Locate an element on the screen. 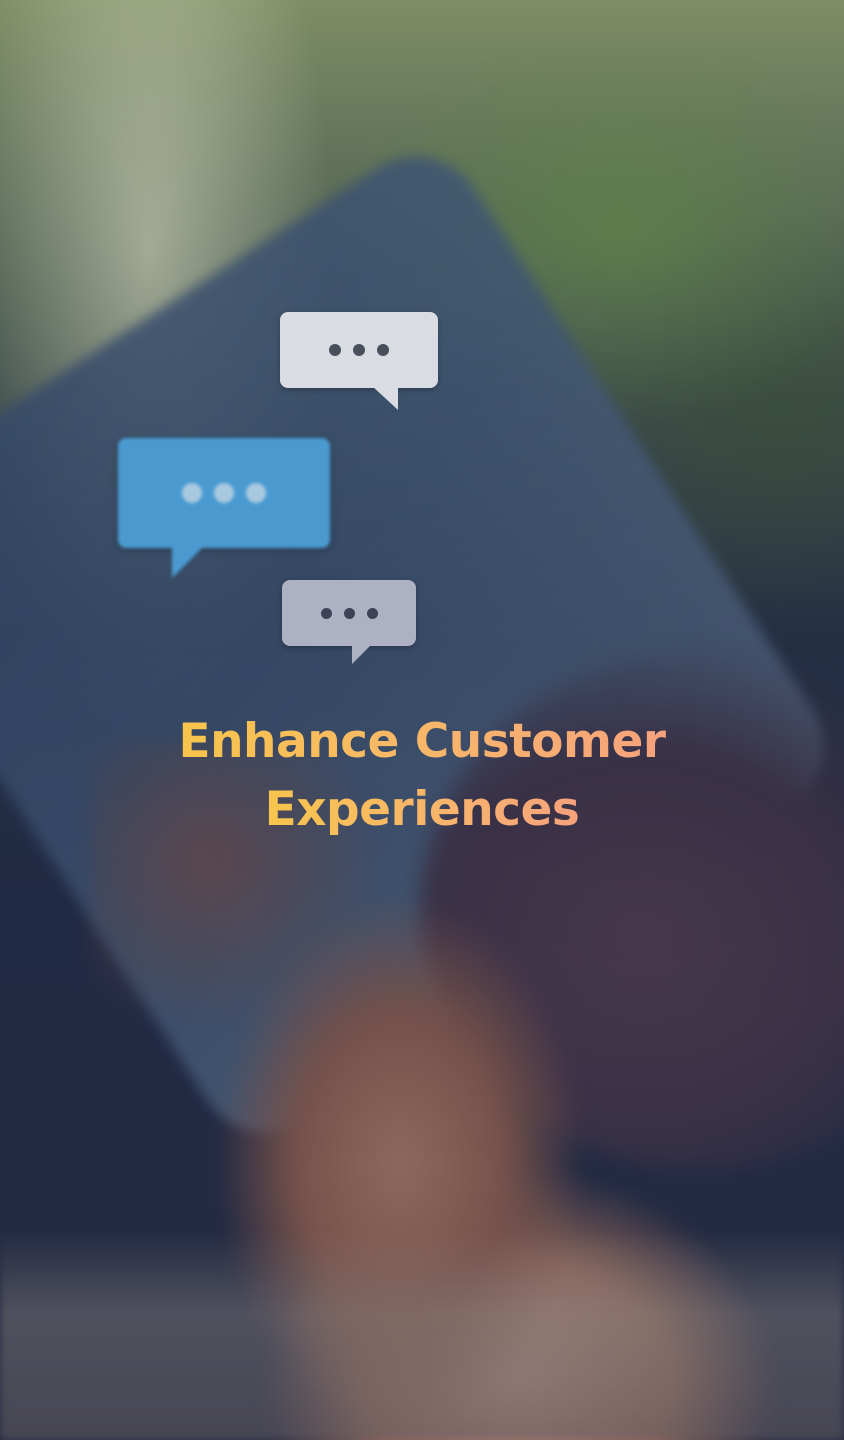 This screenshot has width=844, height=1440. headline-line-1: Enhance Customer is located at coordinates (422, 742).